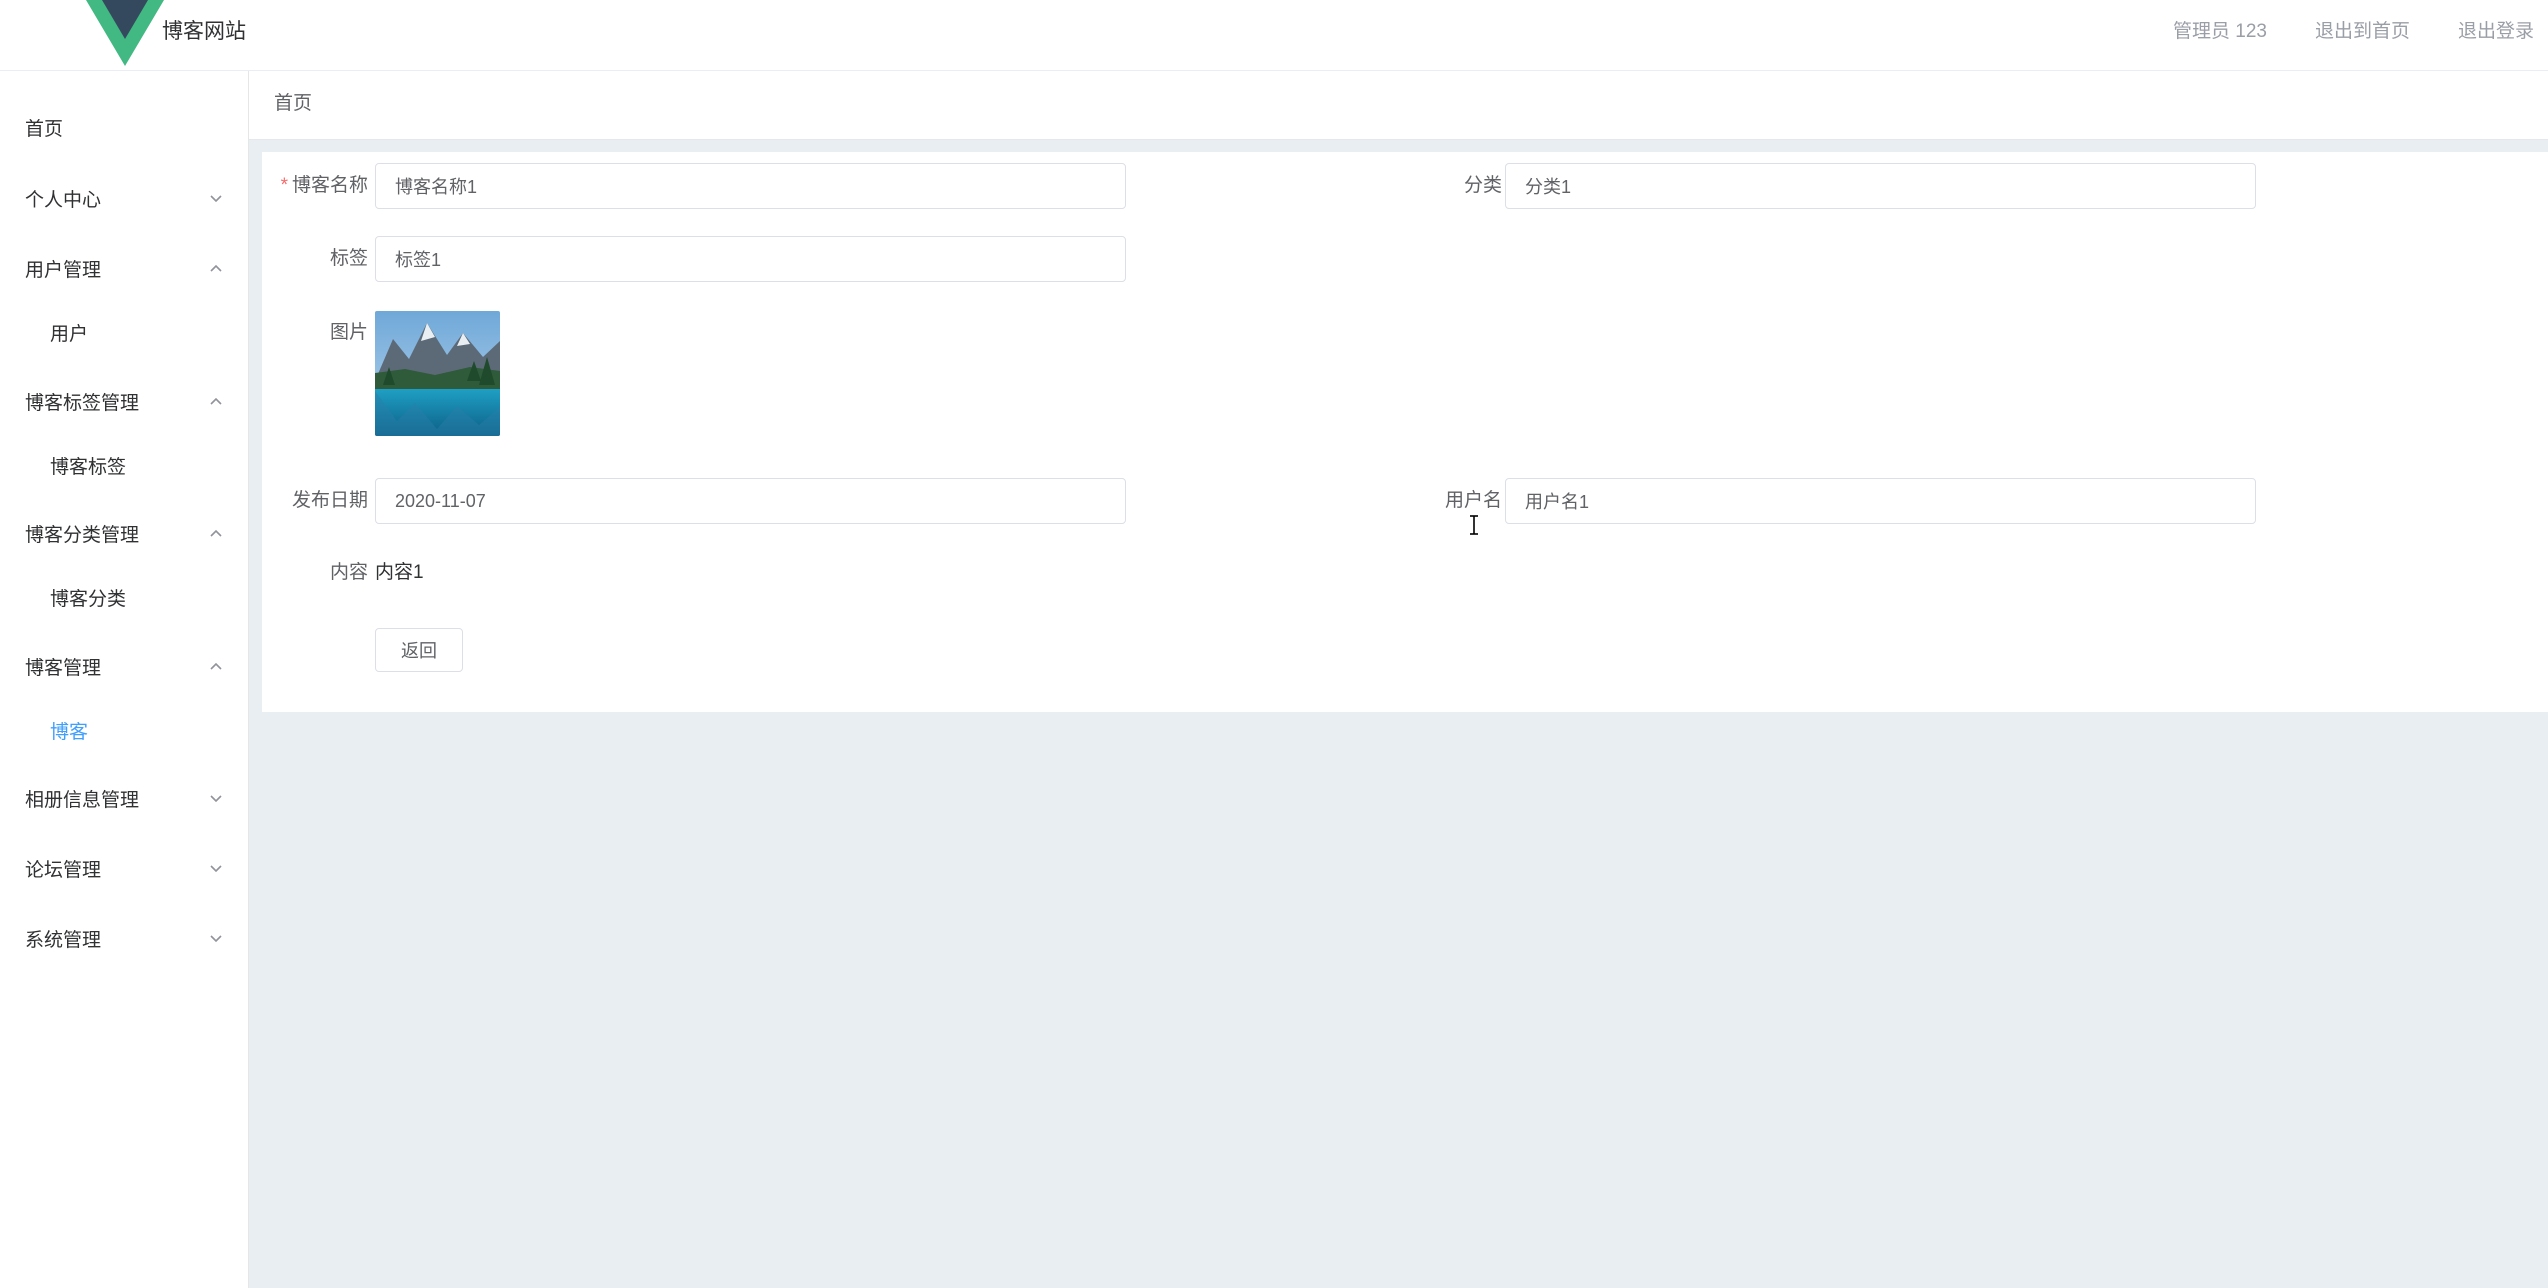 Image resolution: width=2548 pixels, height=1288 pixels. What do you see at coordinates (1473, 500) in the screenshot?
I see `username-label: 用户名` at bounding box center [1473, 500].